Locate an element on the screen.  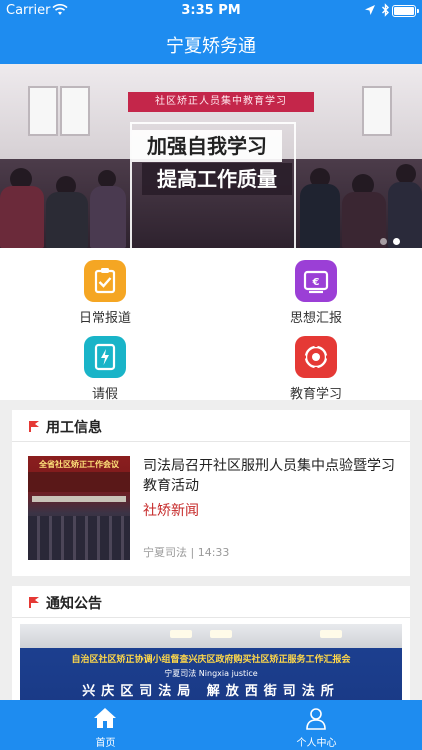
report-icon: € is located at coordinates (316, 281).